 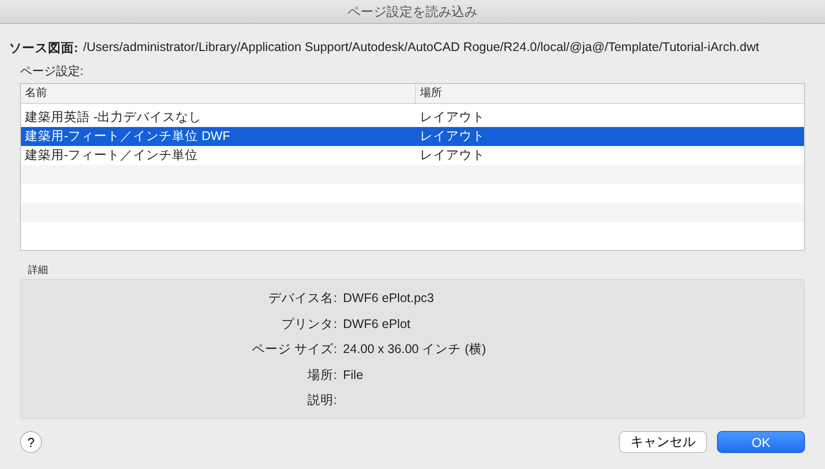 What do you see at coordinates (412, 12) in the screenshot?
I see `window-title: ページ設定を読み込み` at bounding box center [412, 12].